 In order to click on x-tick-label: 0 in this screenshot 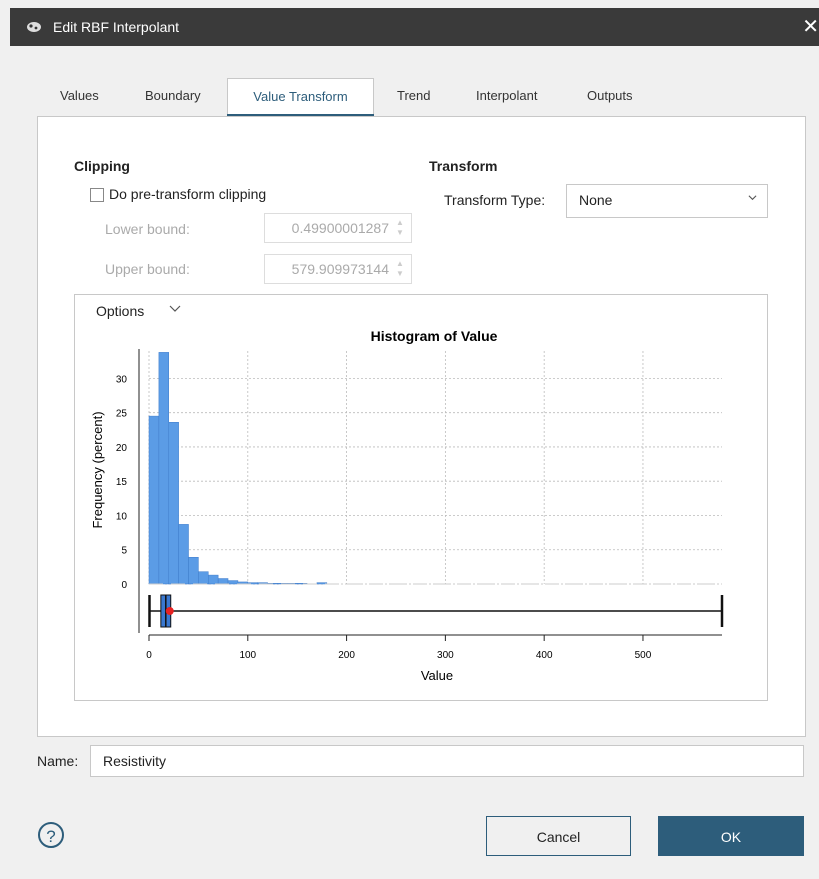, I will do `click(149, 655)`.